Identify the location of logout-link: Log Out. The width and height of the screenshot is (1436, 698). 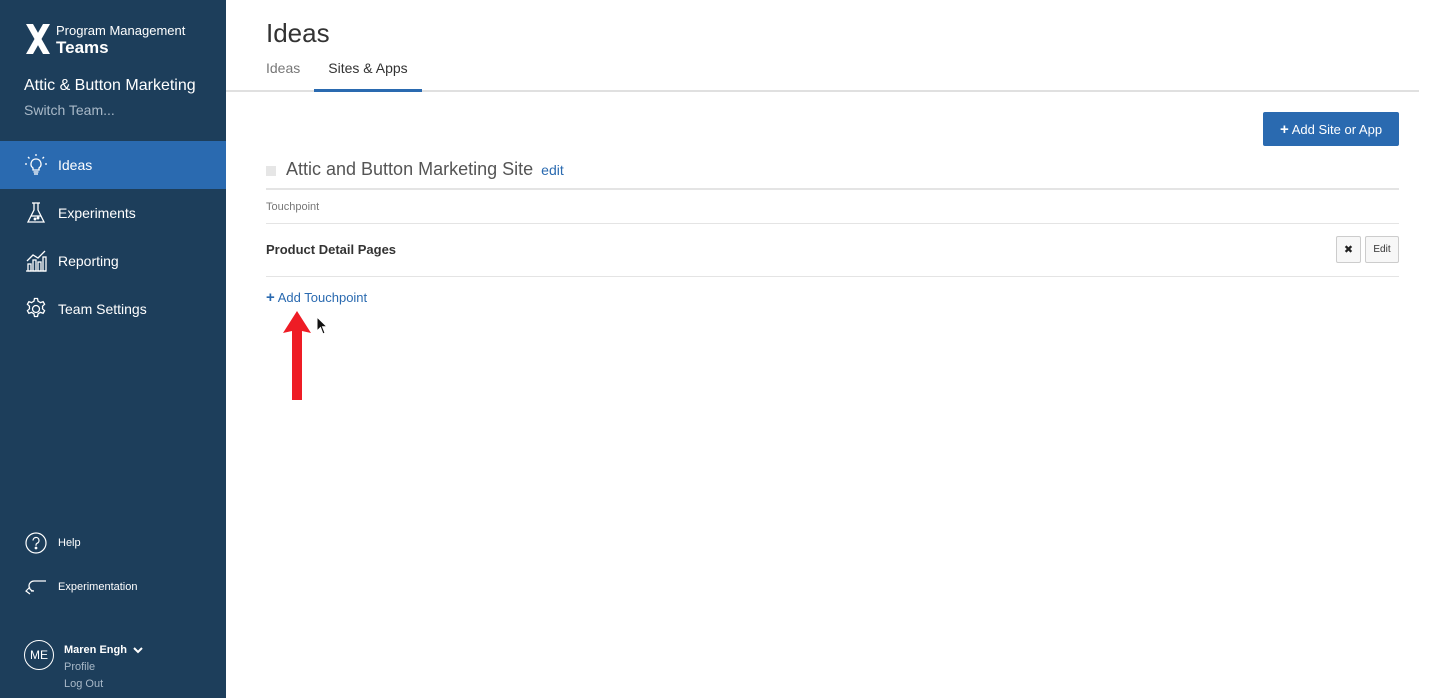
(83, 684).